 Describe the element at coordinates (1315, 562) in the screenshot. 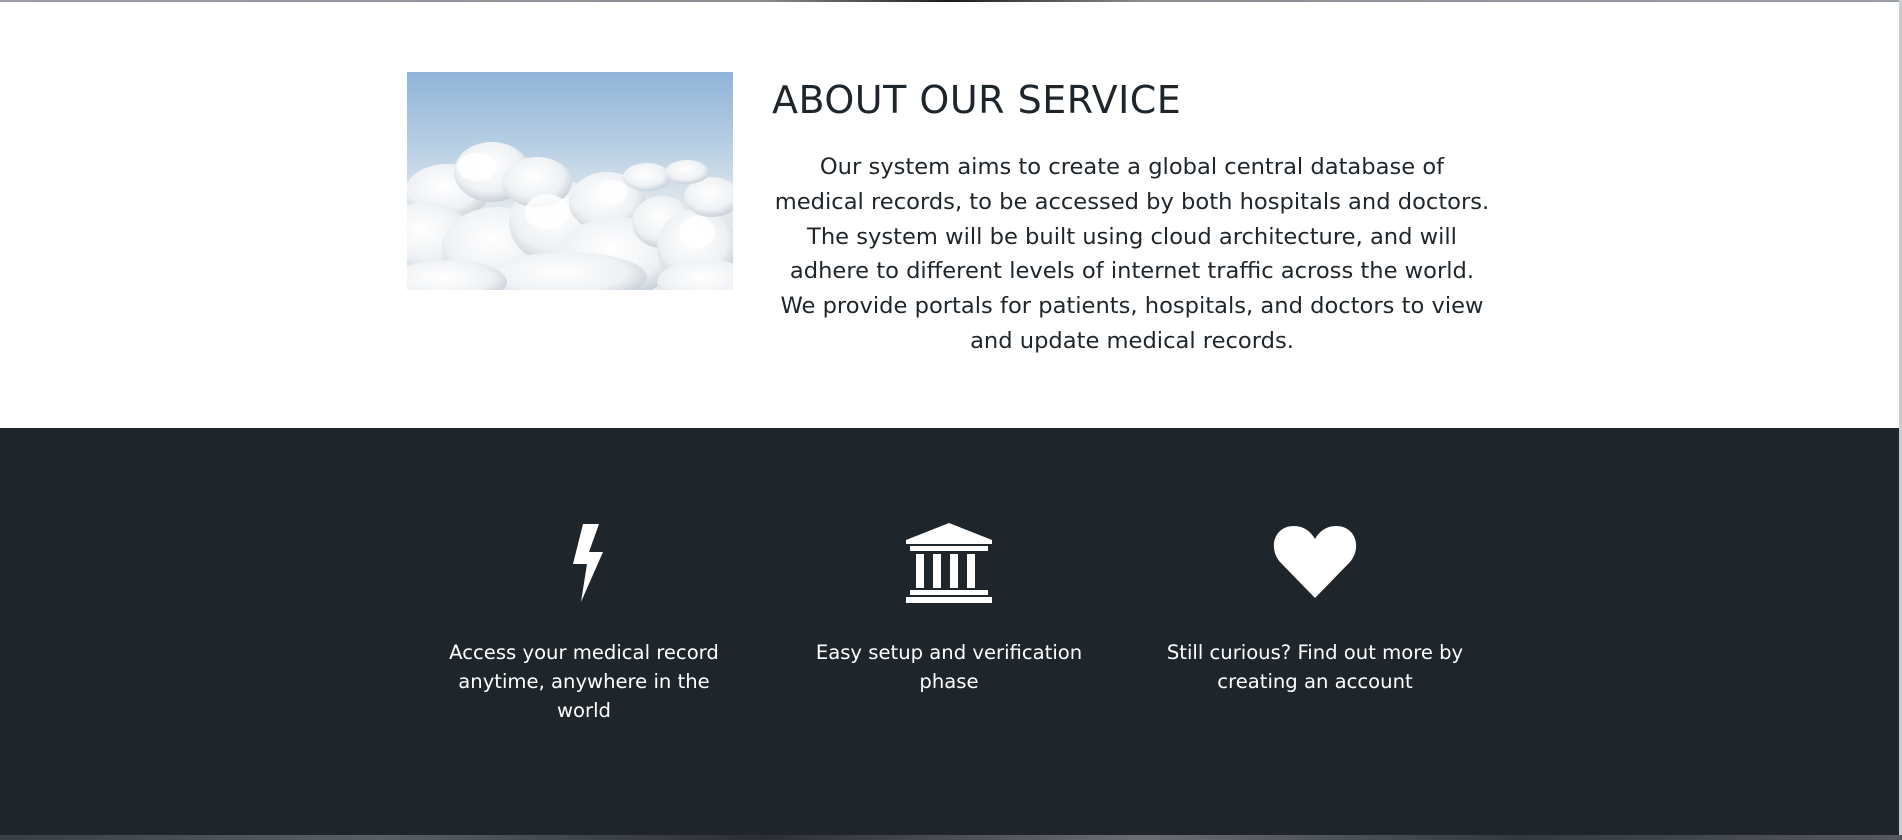

I see `heart-icon` at that location.